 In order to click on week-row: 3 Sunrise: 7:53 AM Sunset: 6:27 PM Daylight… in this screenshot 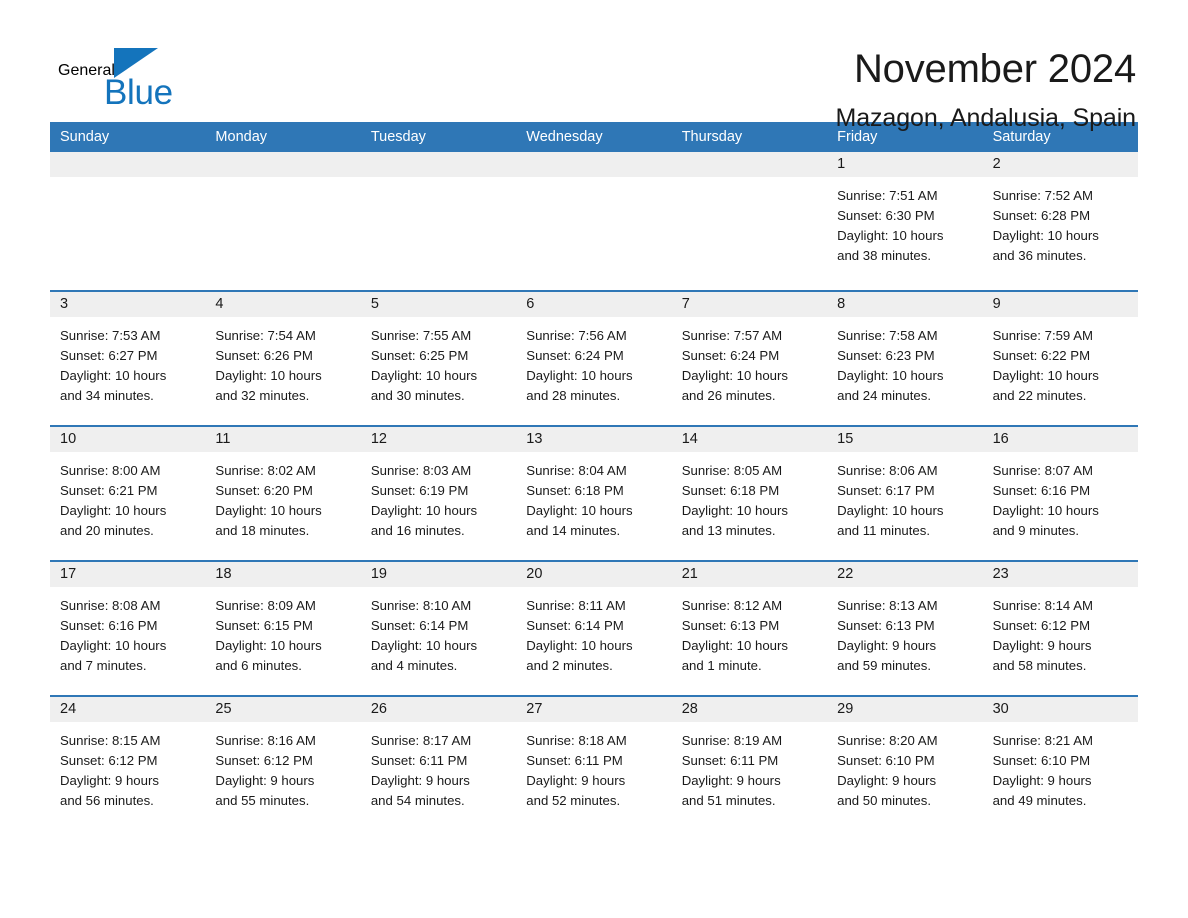, I will do `click(594, 357)`.